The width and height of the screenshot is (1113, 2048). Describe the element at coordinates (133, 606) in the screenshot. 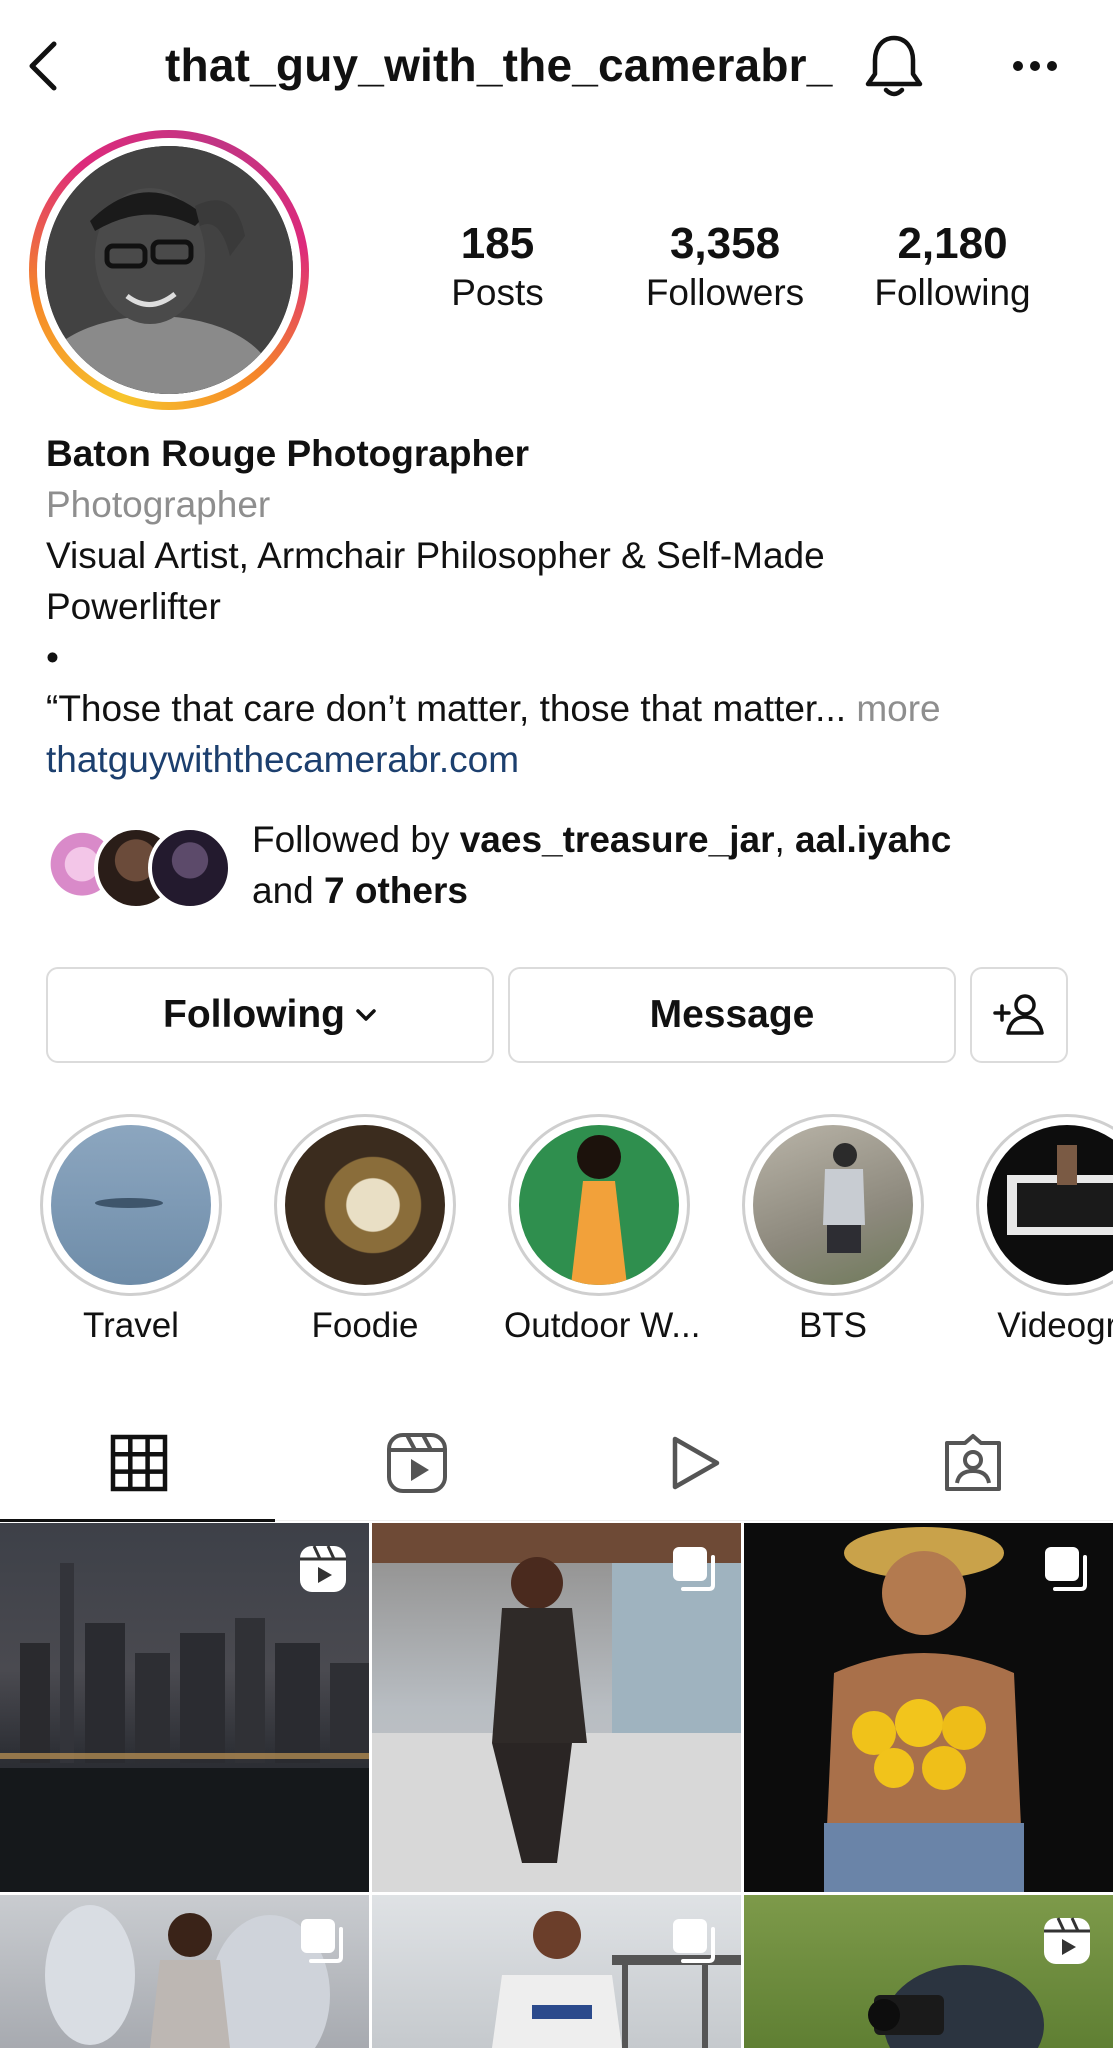

I see `bio-line-2: Powerlifter` at that location.